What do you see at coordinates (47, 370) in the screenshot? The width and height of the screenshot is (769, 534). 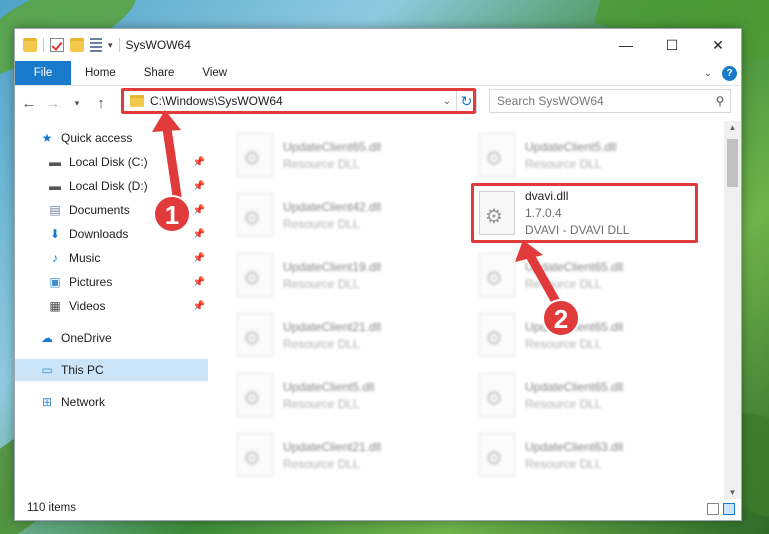 I see `pc-icon: ▭` at bounding box center [47, 370].